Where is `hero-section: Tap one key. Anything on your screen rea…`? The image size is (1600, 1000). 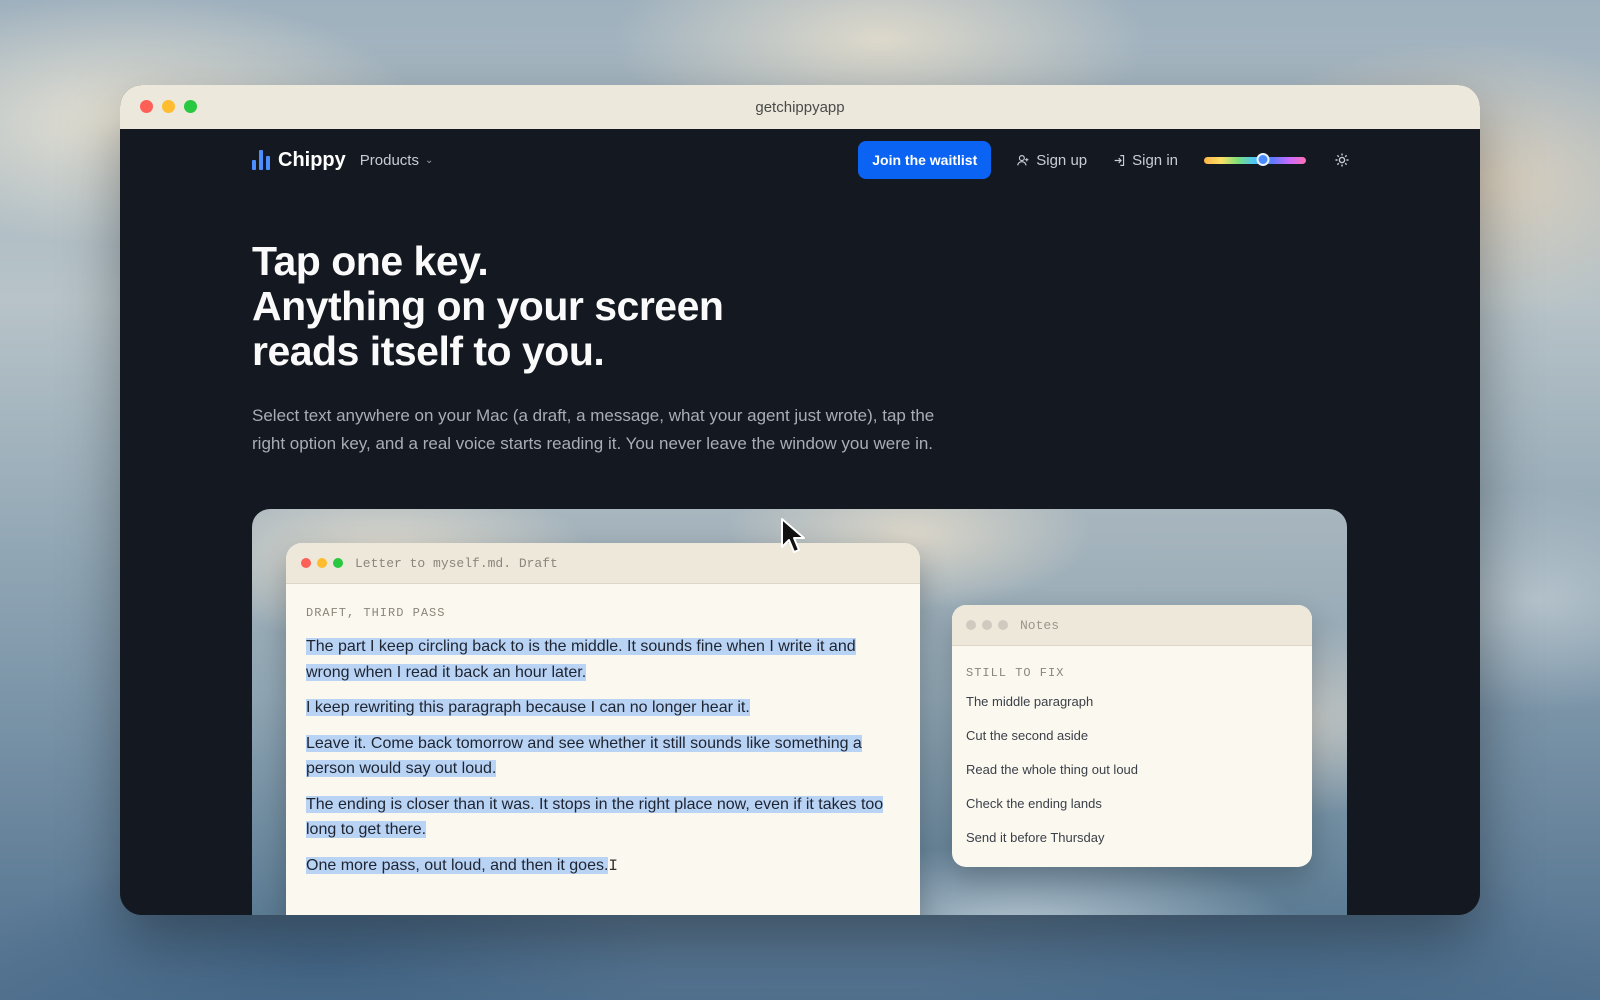
hero-section: Tap one key. Anything on your screen rea… is located at coordinates (612, 348).